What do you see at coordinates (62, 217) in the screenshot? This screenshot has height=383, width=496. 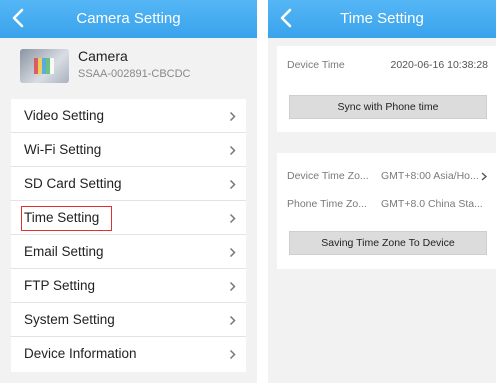 I see `menu-item-label: Time Setting` at bounding box center [62, 217].